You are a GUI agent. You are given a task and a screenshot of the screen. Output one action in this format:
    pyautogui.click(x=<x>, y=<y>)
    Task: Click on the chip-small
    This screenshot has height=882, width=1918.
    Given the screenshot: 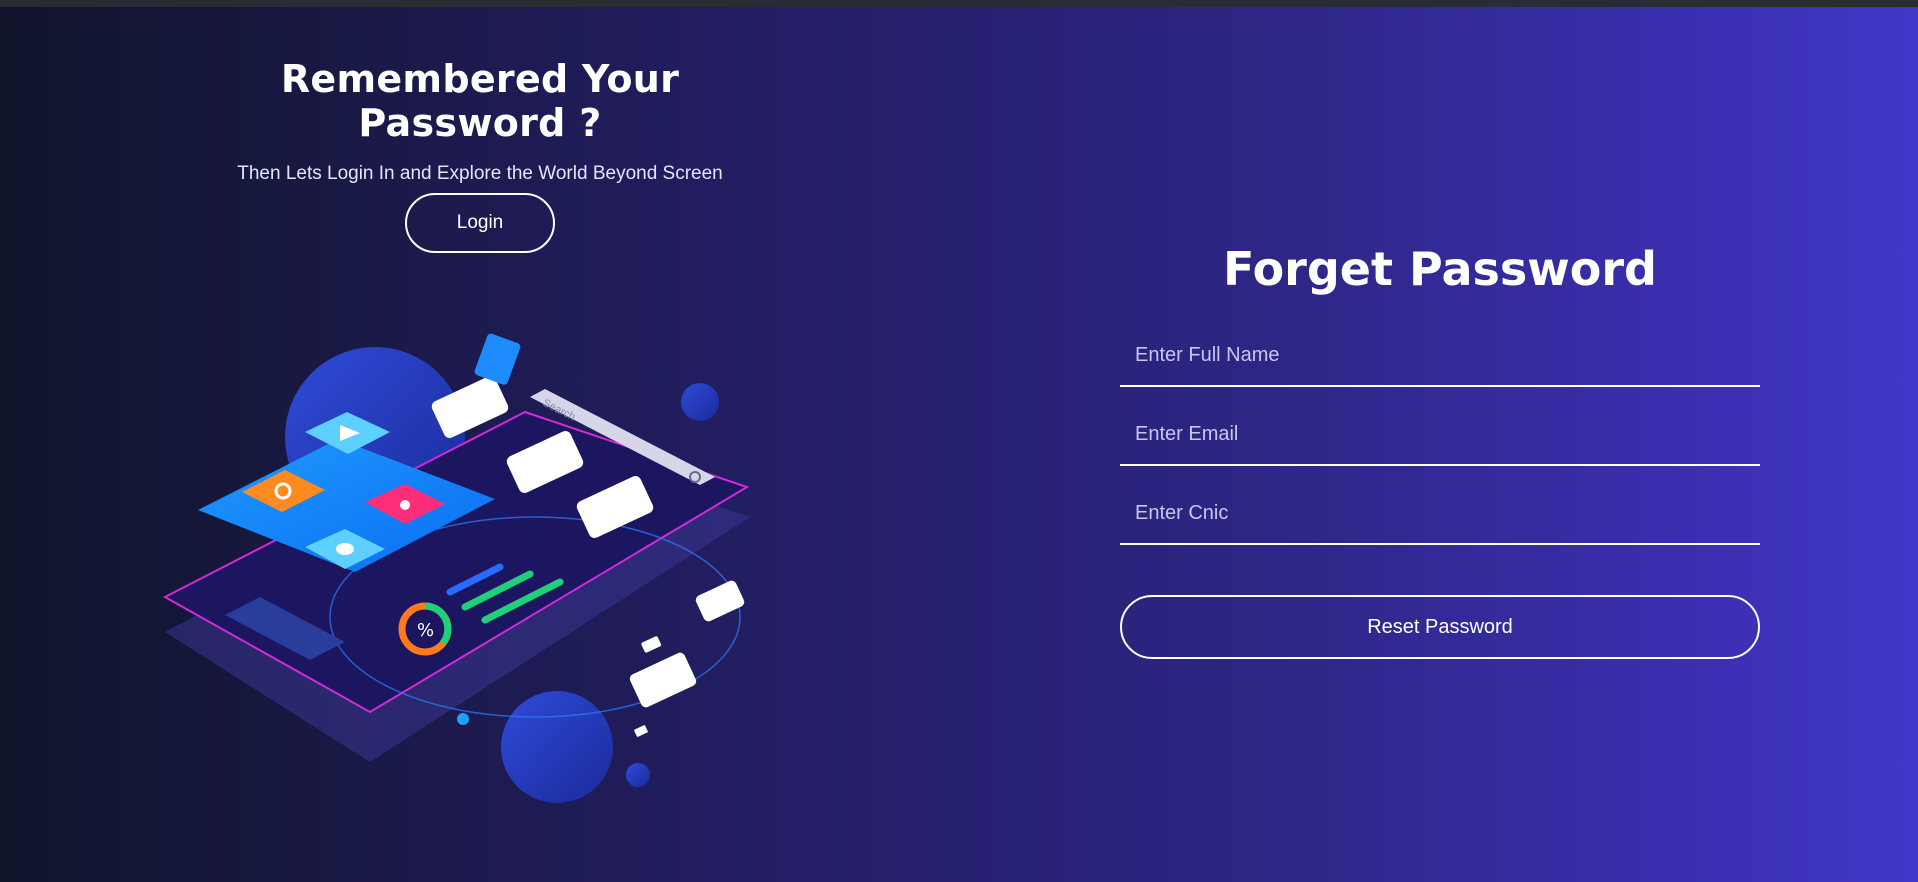 What is the action you would take?
    pyautogui.click(x=651, y=644)
    